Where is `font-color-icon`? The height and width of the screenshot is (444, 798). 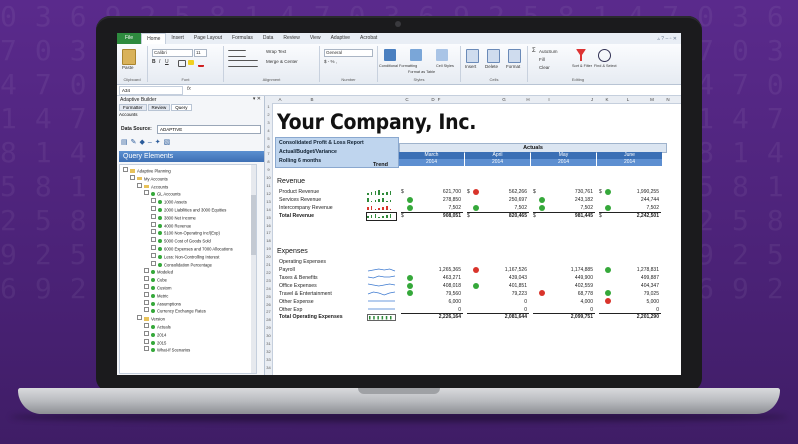 font-color-icon is located at coordinates (201, 63).